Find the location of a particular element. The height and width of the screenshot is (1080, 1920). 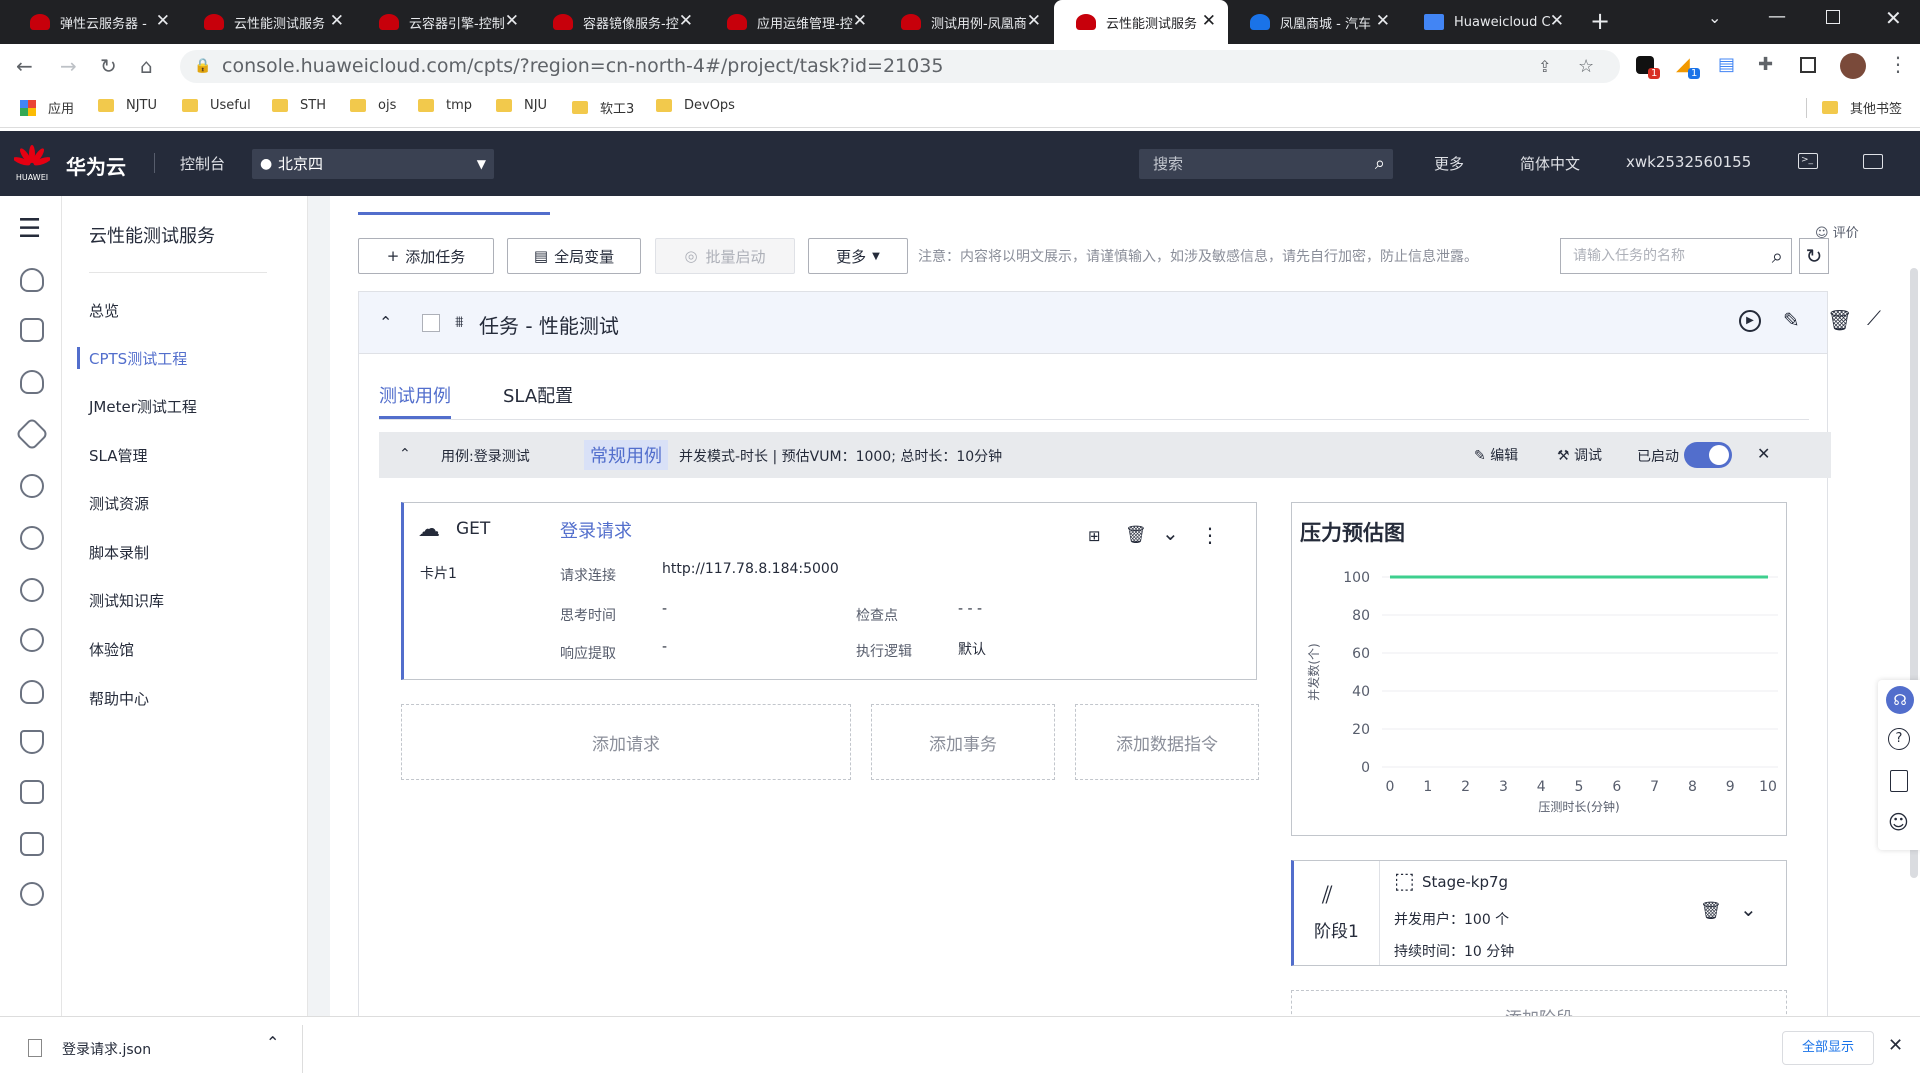

language-select: 简体中文 is located at coordinates (1550, 163).